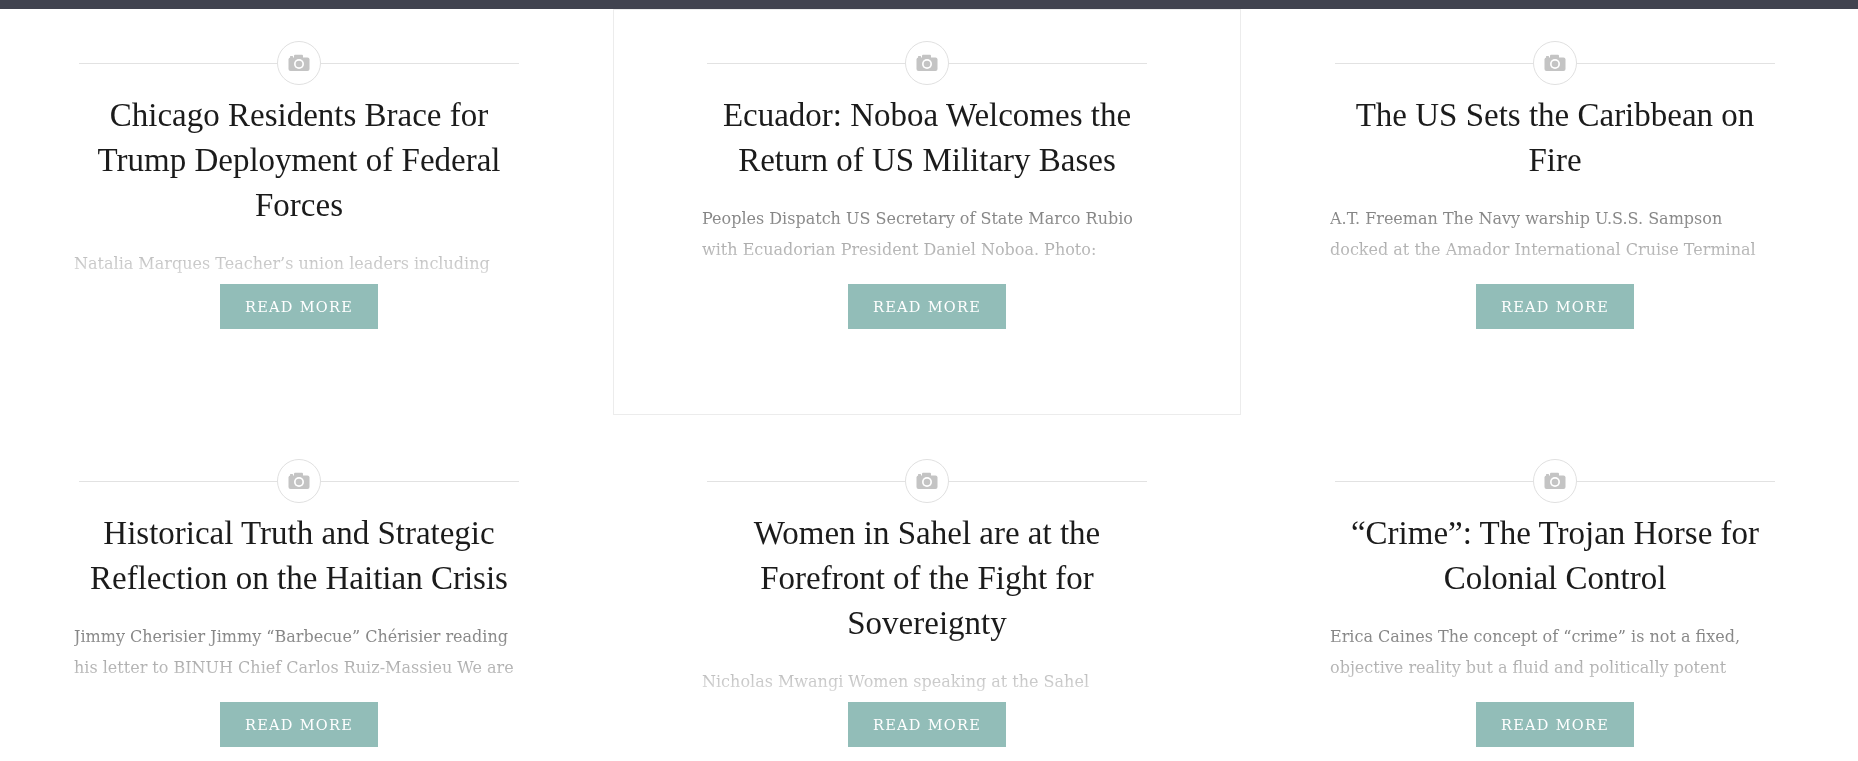  Describe the element at coordinates (896, 682) in the screenshot. I see `article-excerpt: Nicholas Mwangi Women speaking at the Sahel` at that location.